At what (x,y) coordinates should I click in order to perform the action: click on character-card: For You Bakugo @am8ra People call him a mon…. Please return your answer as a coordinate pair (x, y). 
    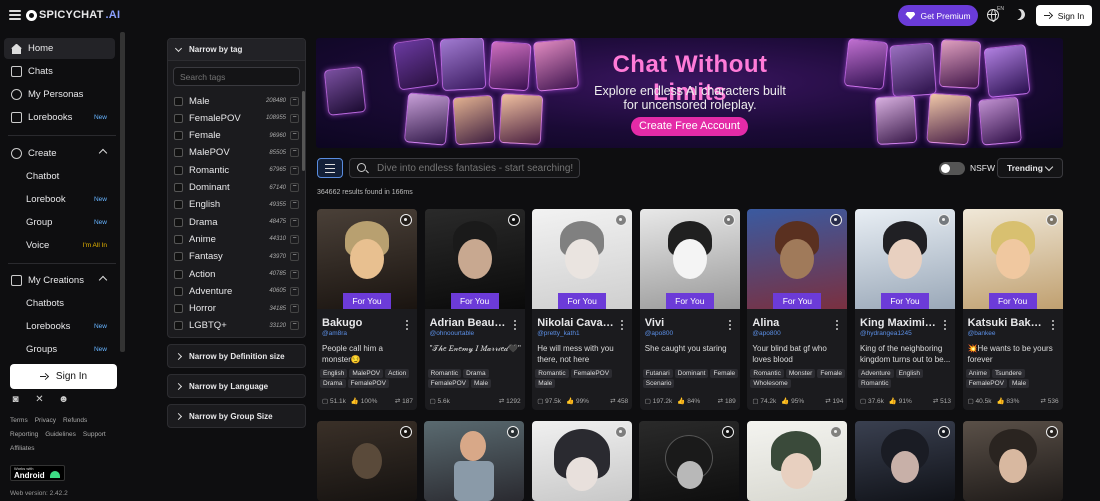
    Looking at the image, I should click on (367, 309).